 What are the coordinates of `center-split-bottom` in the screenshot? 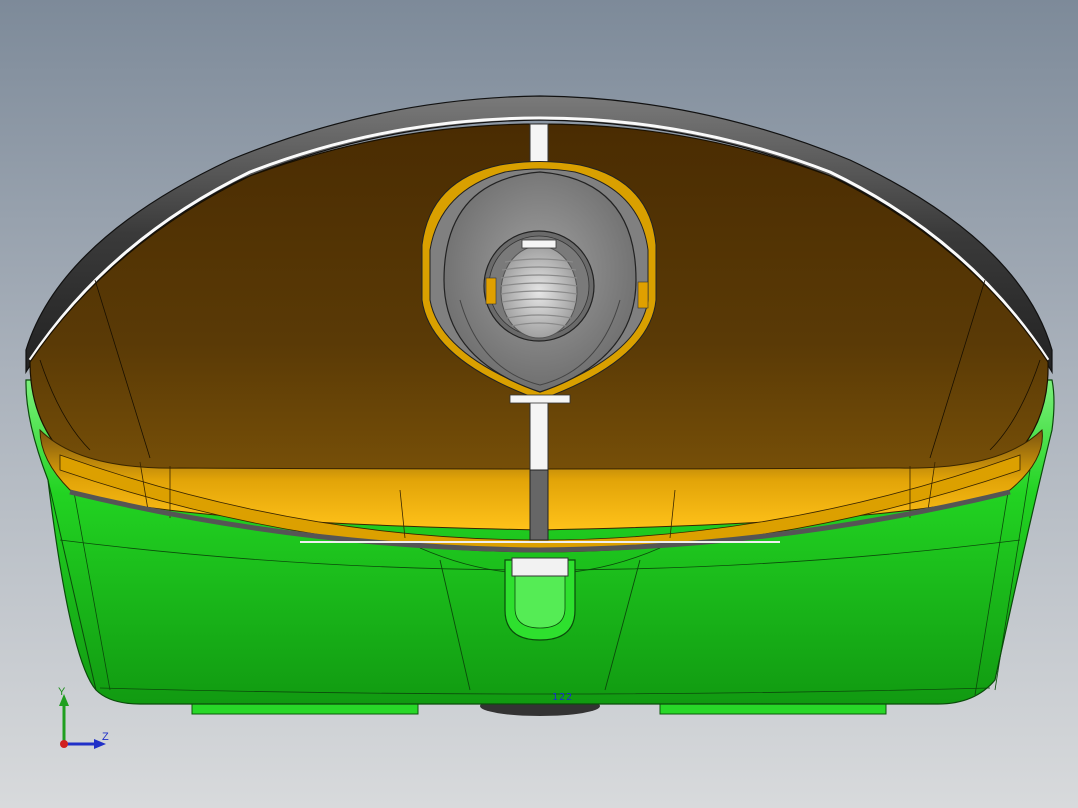 It's located at (539, 505).